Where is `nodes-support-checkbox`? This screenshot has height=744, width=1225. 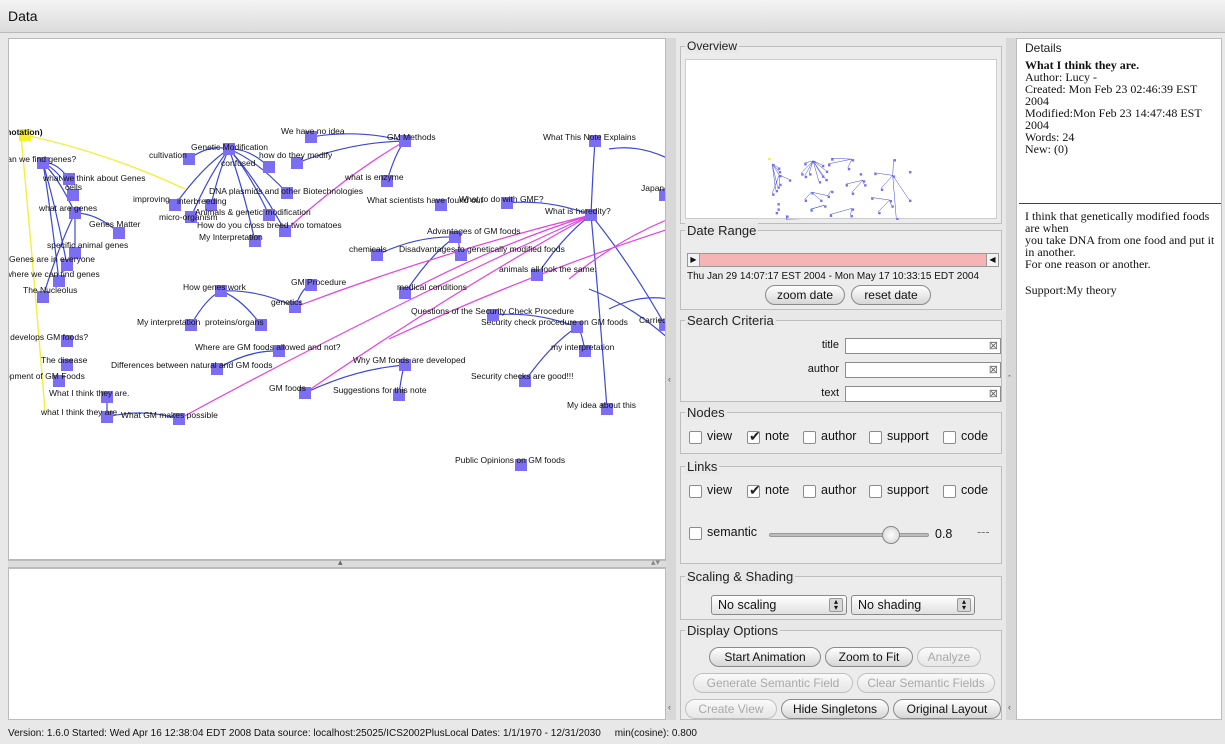 nodes-support-checkbox is located at coordinates (875, 437).